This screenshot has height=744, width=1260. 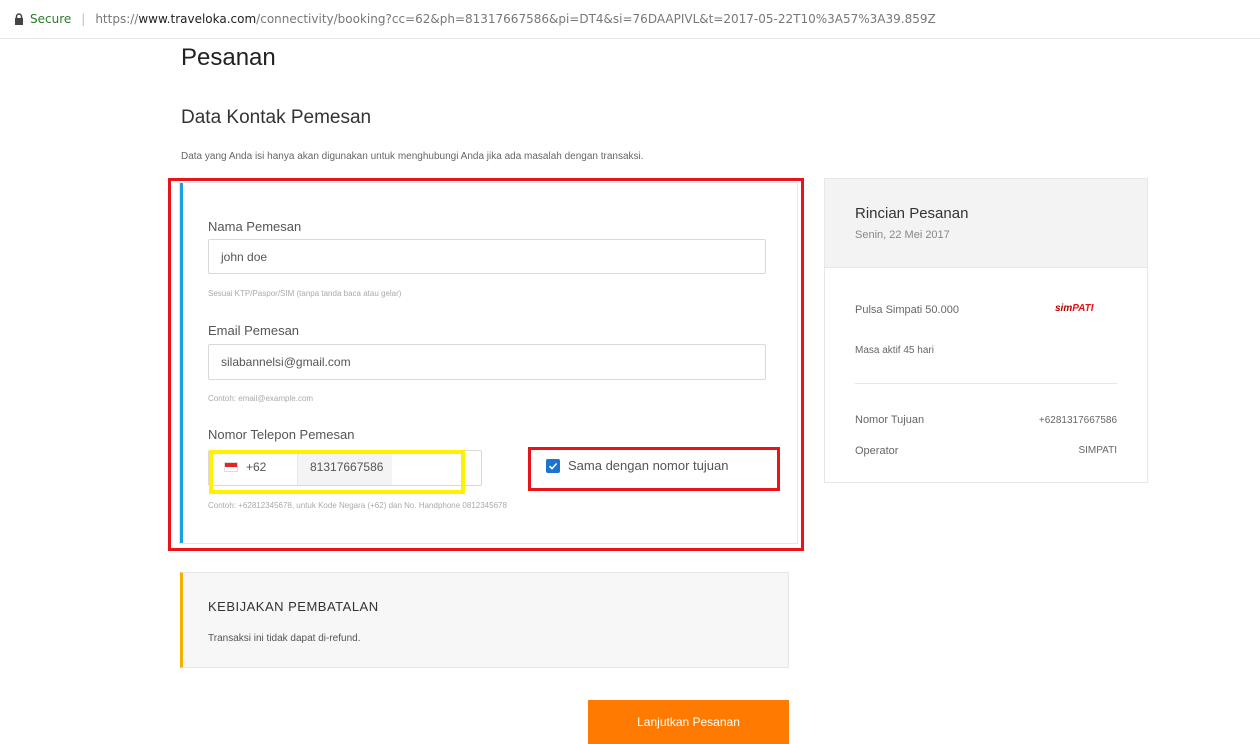 What do you see at coordinates (117, 19) in the screenshot?
I see `url-scheme: https://` at bounding box center [117, 19].